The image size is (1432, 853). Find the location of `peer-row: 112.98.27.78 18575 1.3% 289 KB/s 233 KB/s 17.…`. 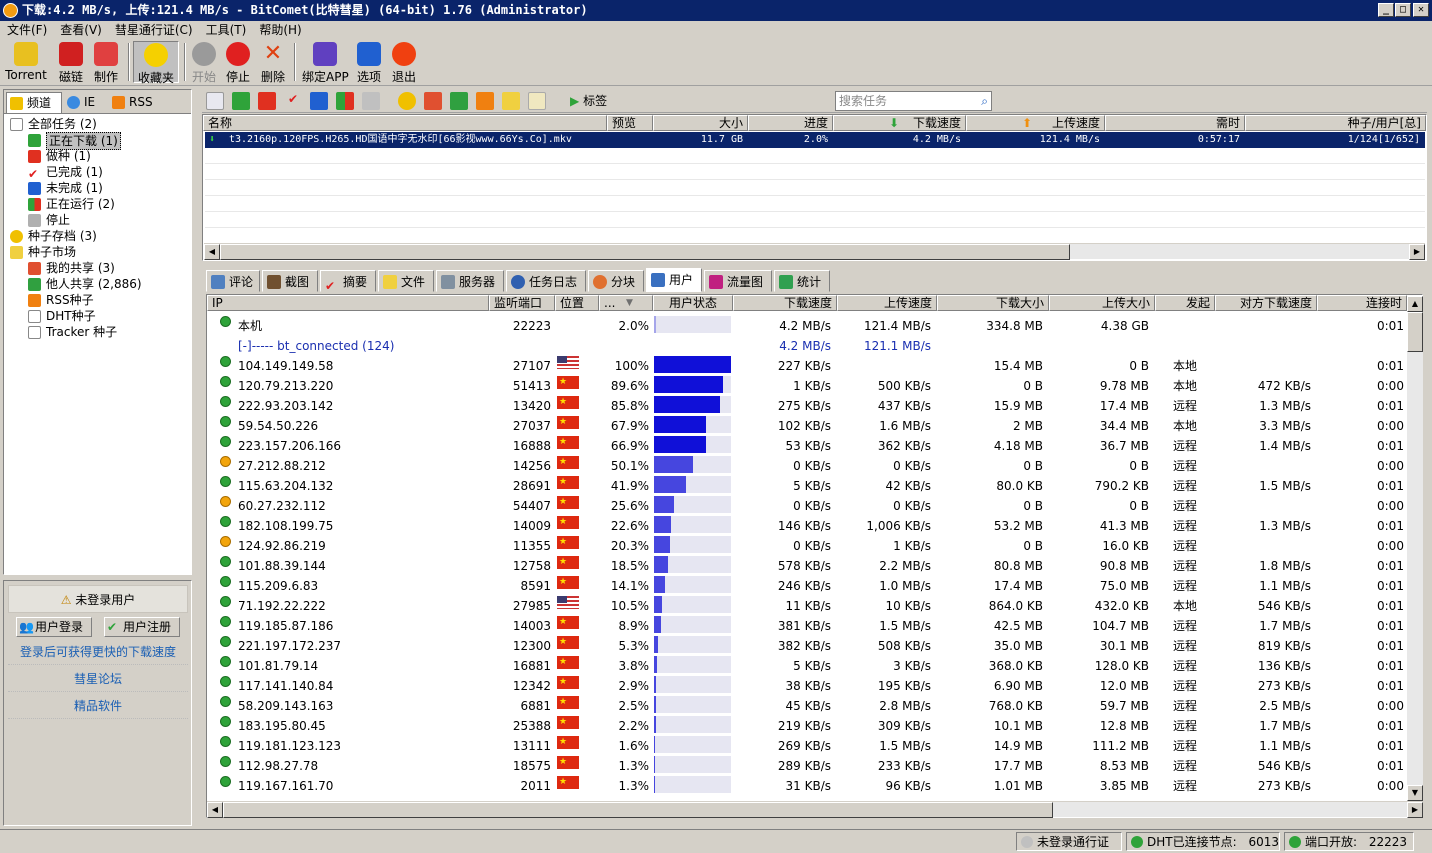

peer-row: 112.98.27.78 18575 1.3% 289 KB/s 233 KB/s 17.… is located at coordinates (807, 764).